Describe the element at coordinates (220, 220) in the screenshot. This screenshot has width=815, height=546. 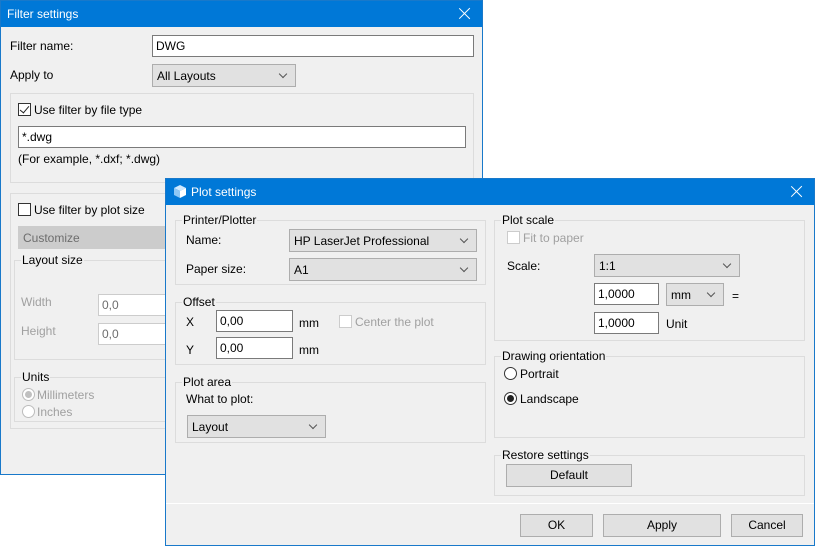
I see `printer-title: Printer/Plotter` at that location.